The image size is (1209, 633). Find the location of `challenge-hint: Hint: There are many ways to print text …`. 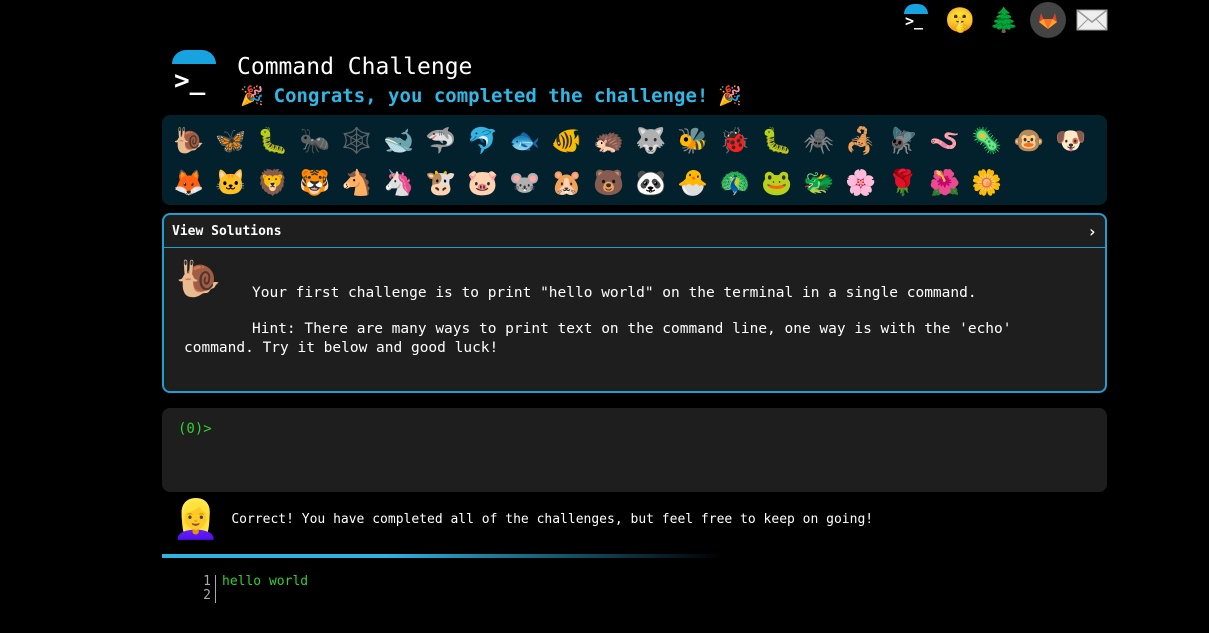

challenge-hint: Hint: There are many ways to print text … is located at coordinates (598, 338).